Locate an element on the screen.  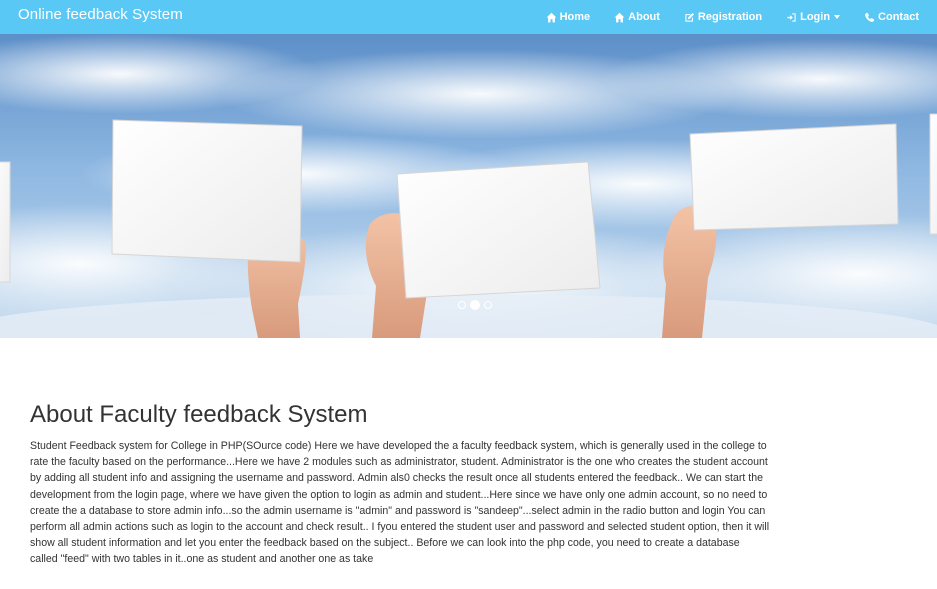
nav-home-label: Home is located at coordinates (575, 17).